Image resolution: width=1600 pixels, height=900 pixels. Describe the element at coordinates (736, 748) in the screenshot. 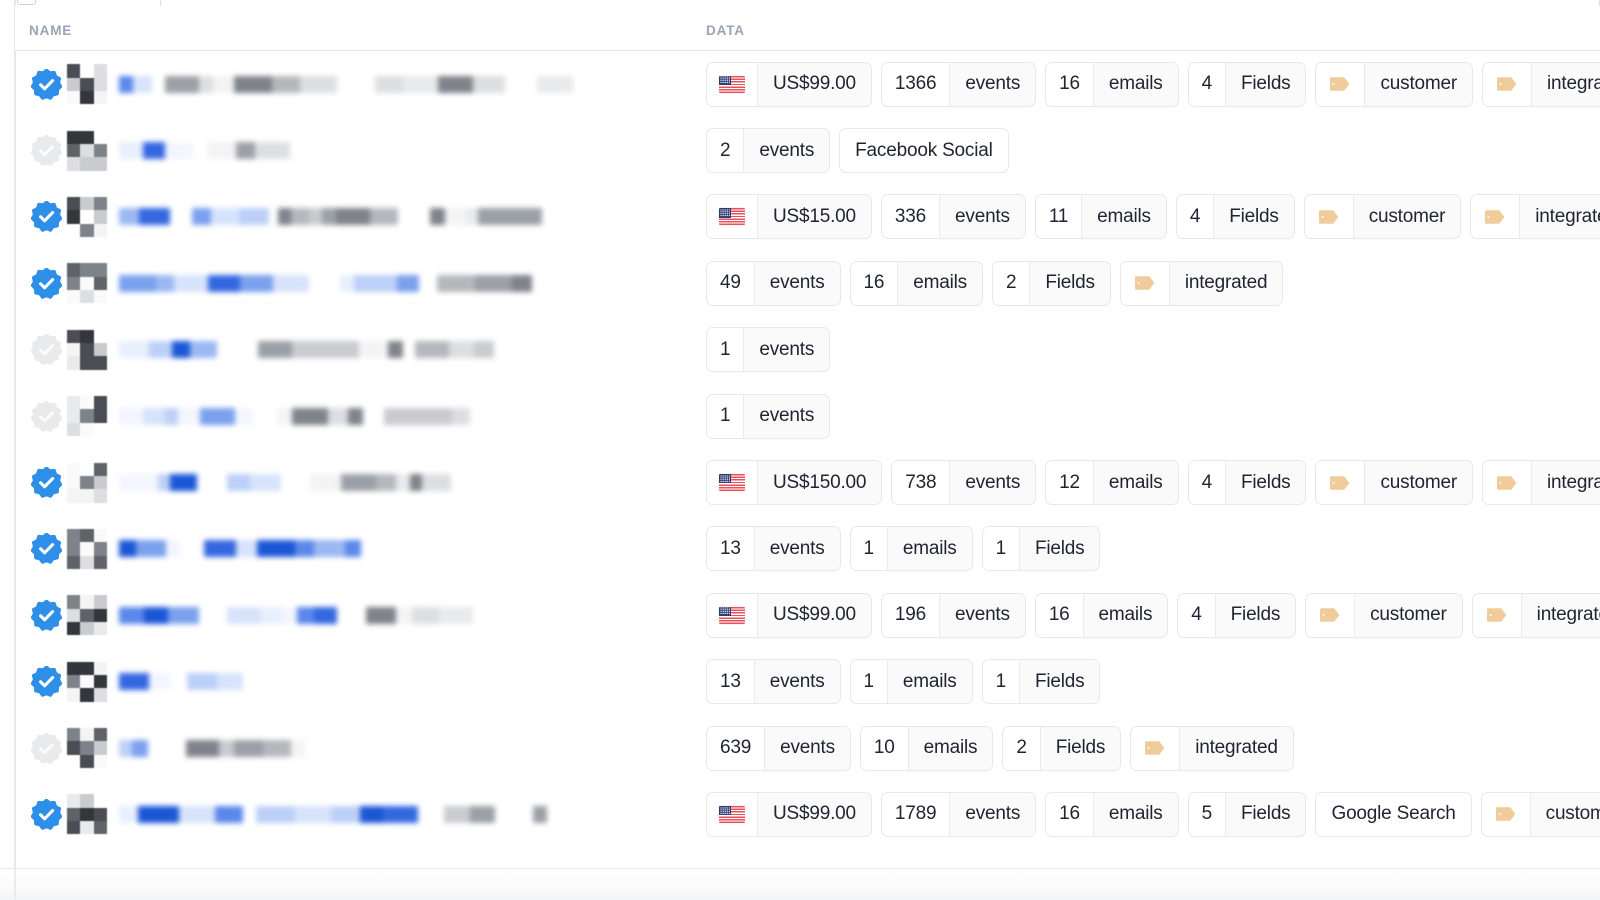

I see `chip-metric-count: 639` at that location.